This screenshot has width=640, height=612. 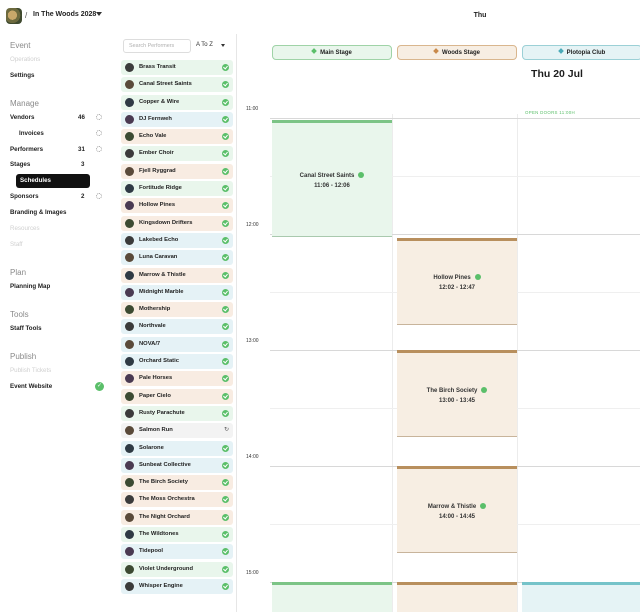 I want to click on sidebar-item-vendors: Vendors, so click(x=22, y=117).